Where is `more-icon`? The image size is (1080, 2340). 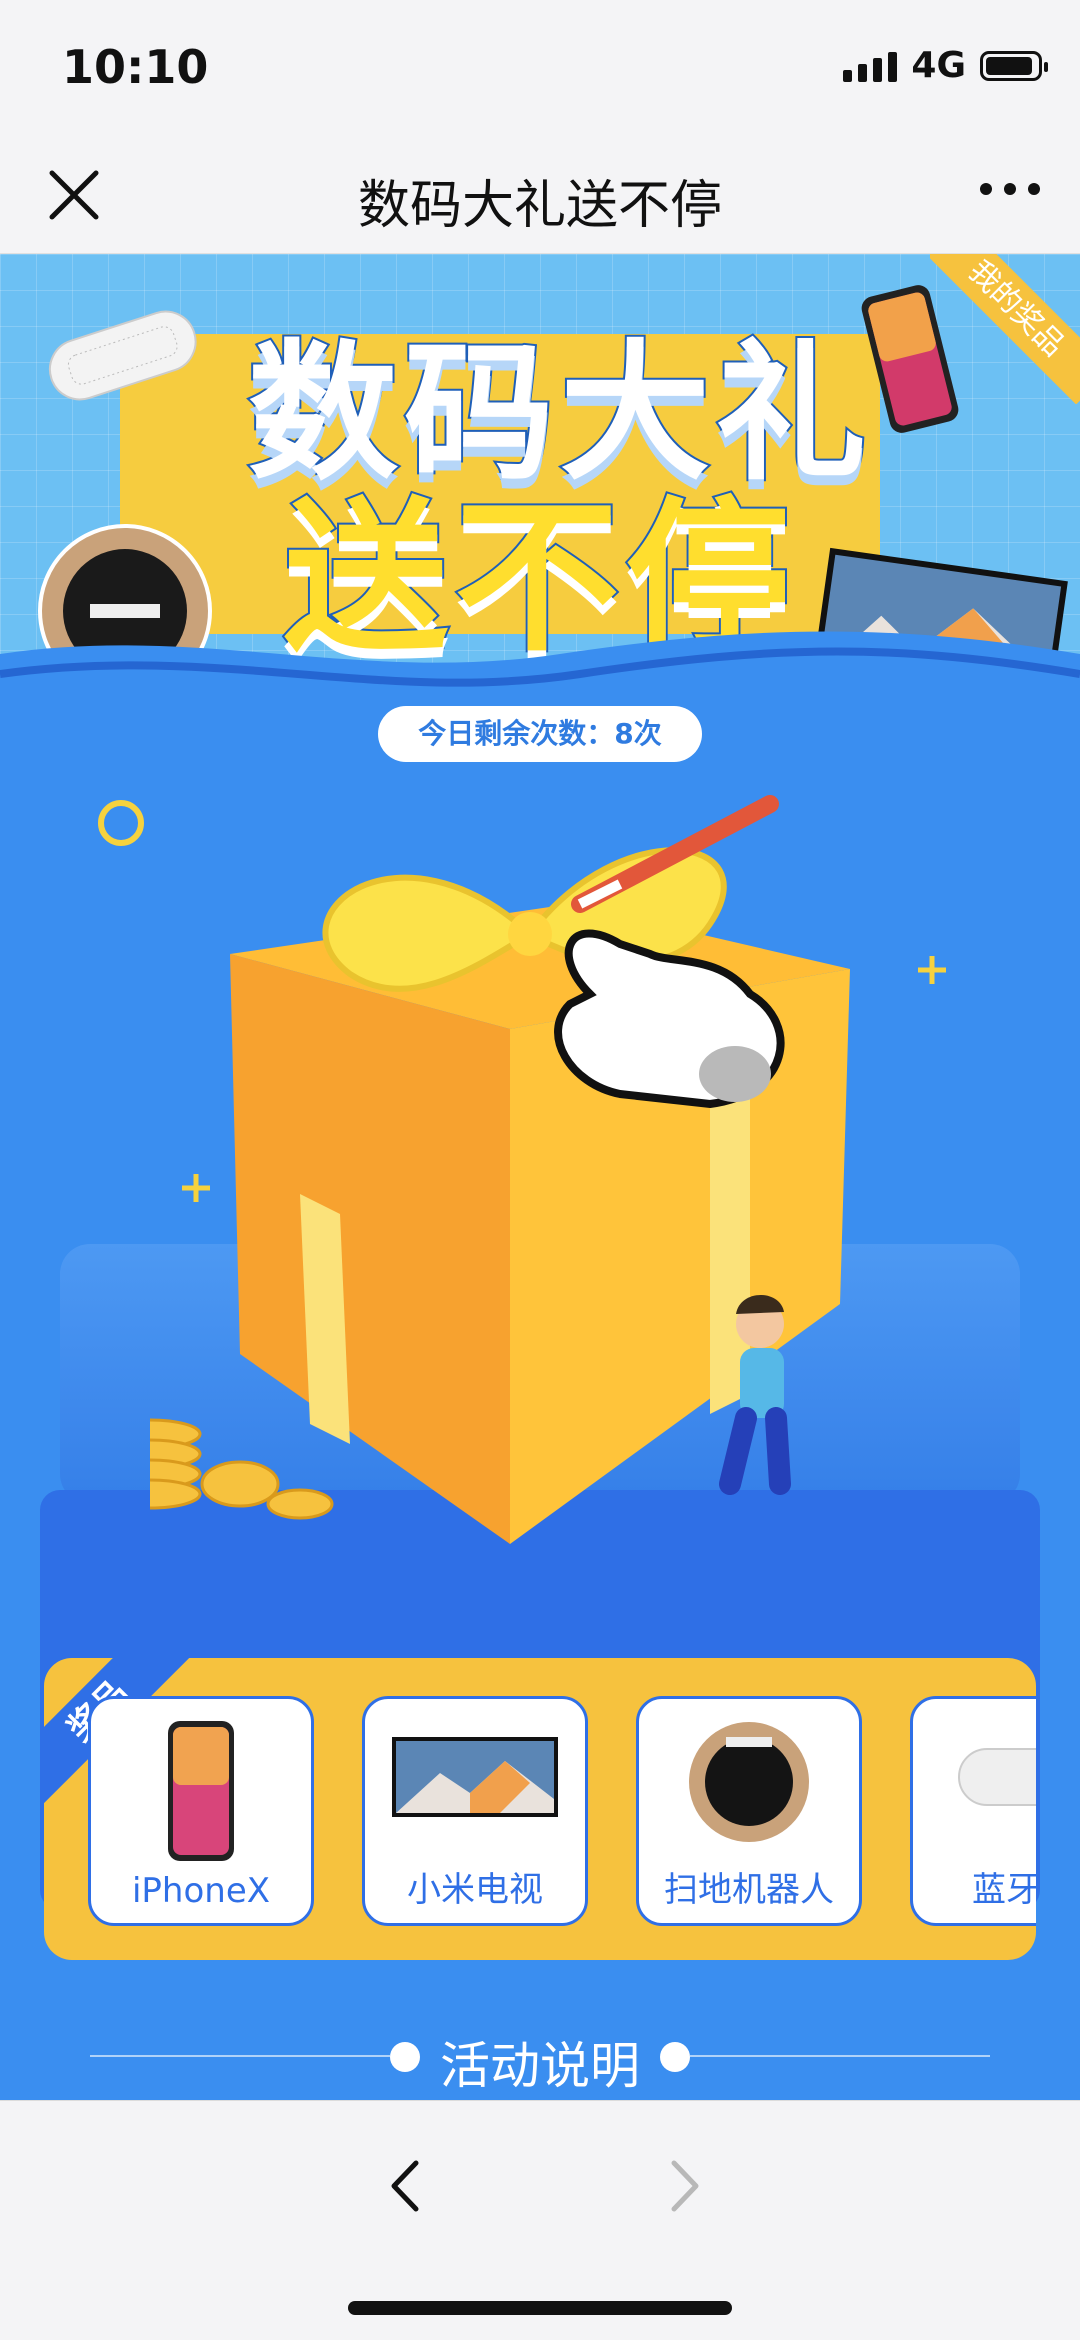 more-icon is located at coordinates (1010, 189).